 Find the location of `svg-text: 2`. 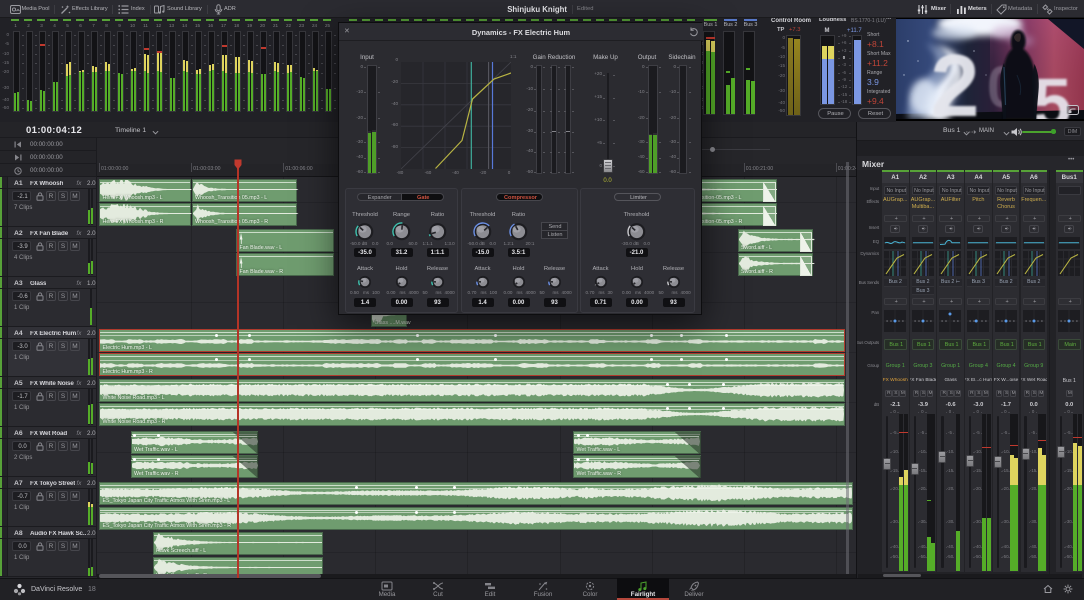

svg-text: 2 is located at coordinates (955, 77).